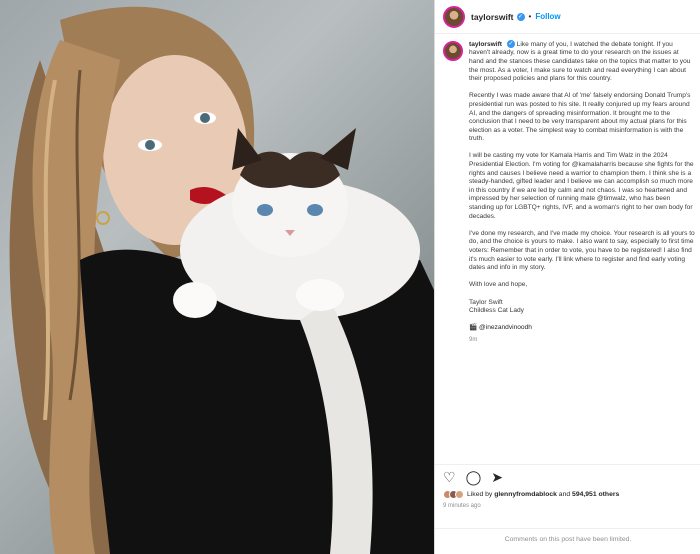 The image size is (700, 554). I want to click on share-icon: ➤, so click(497, 477).